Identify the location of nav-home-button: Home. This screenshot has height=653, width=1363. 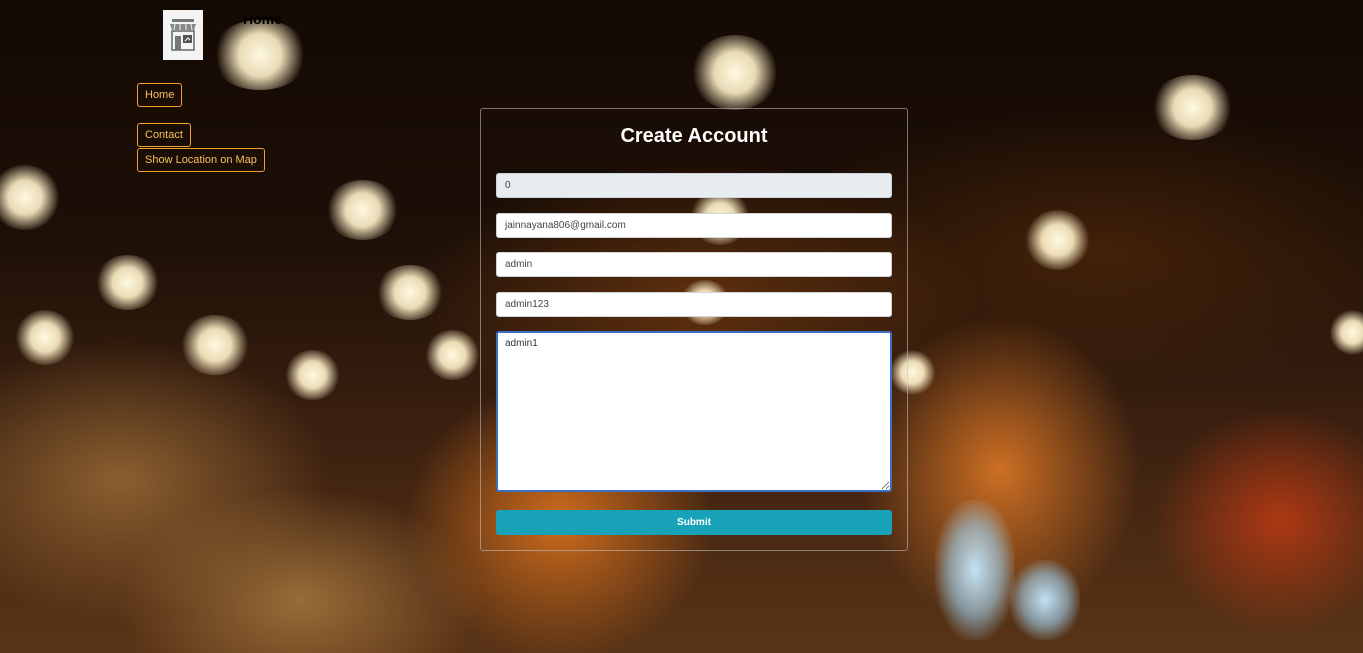
(160, 95).